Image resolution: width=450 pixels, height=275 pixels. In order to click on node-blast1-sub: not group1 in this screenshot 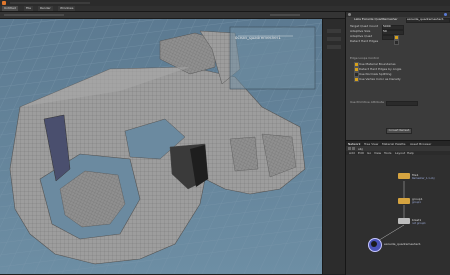, I will do `click(419, 223)`.